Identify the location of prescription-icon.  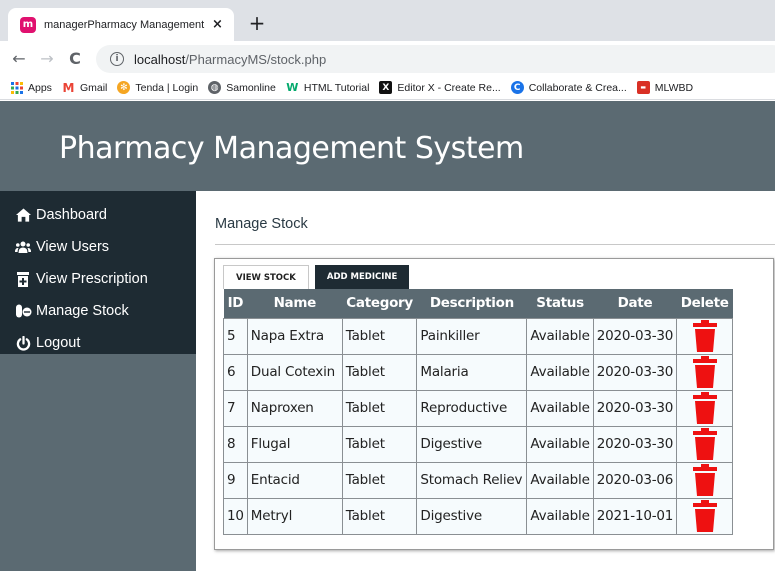
(23, 279).